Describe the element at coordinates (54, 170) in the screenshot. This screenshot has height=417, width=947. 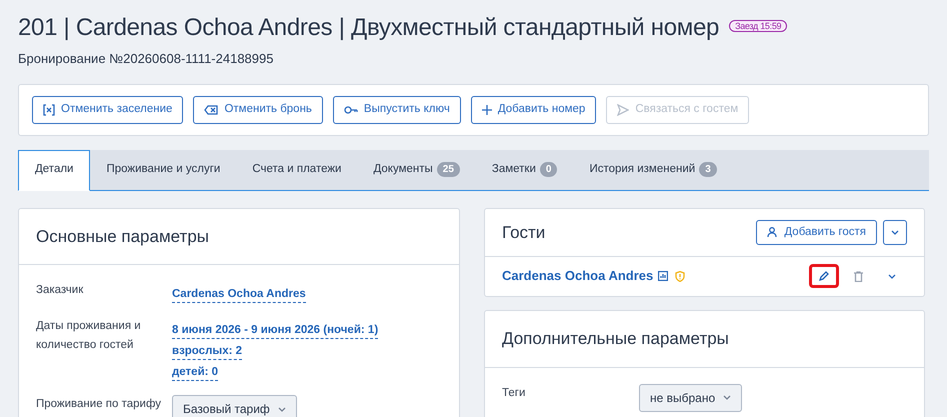
I see `tab: Детали` at that location.